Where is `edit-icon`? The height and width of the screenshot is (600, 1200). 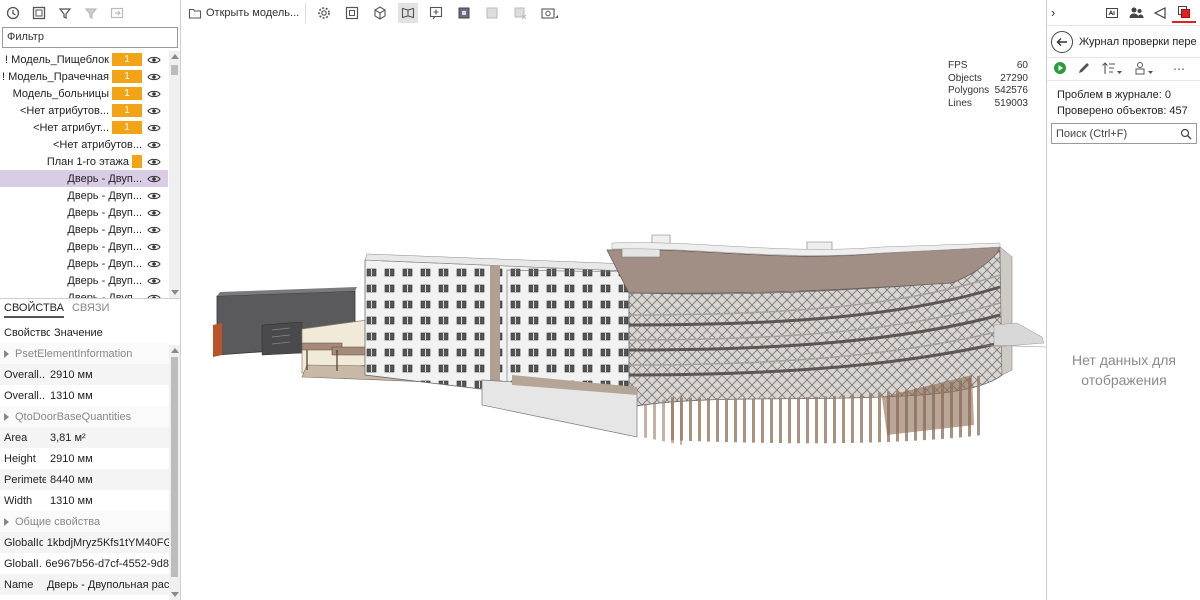 edit-icon is located at coordinates (1084, 69).